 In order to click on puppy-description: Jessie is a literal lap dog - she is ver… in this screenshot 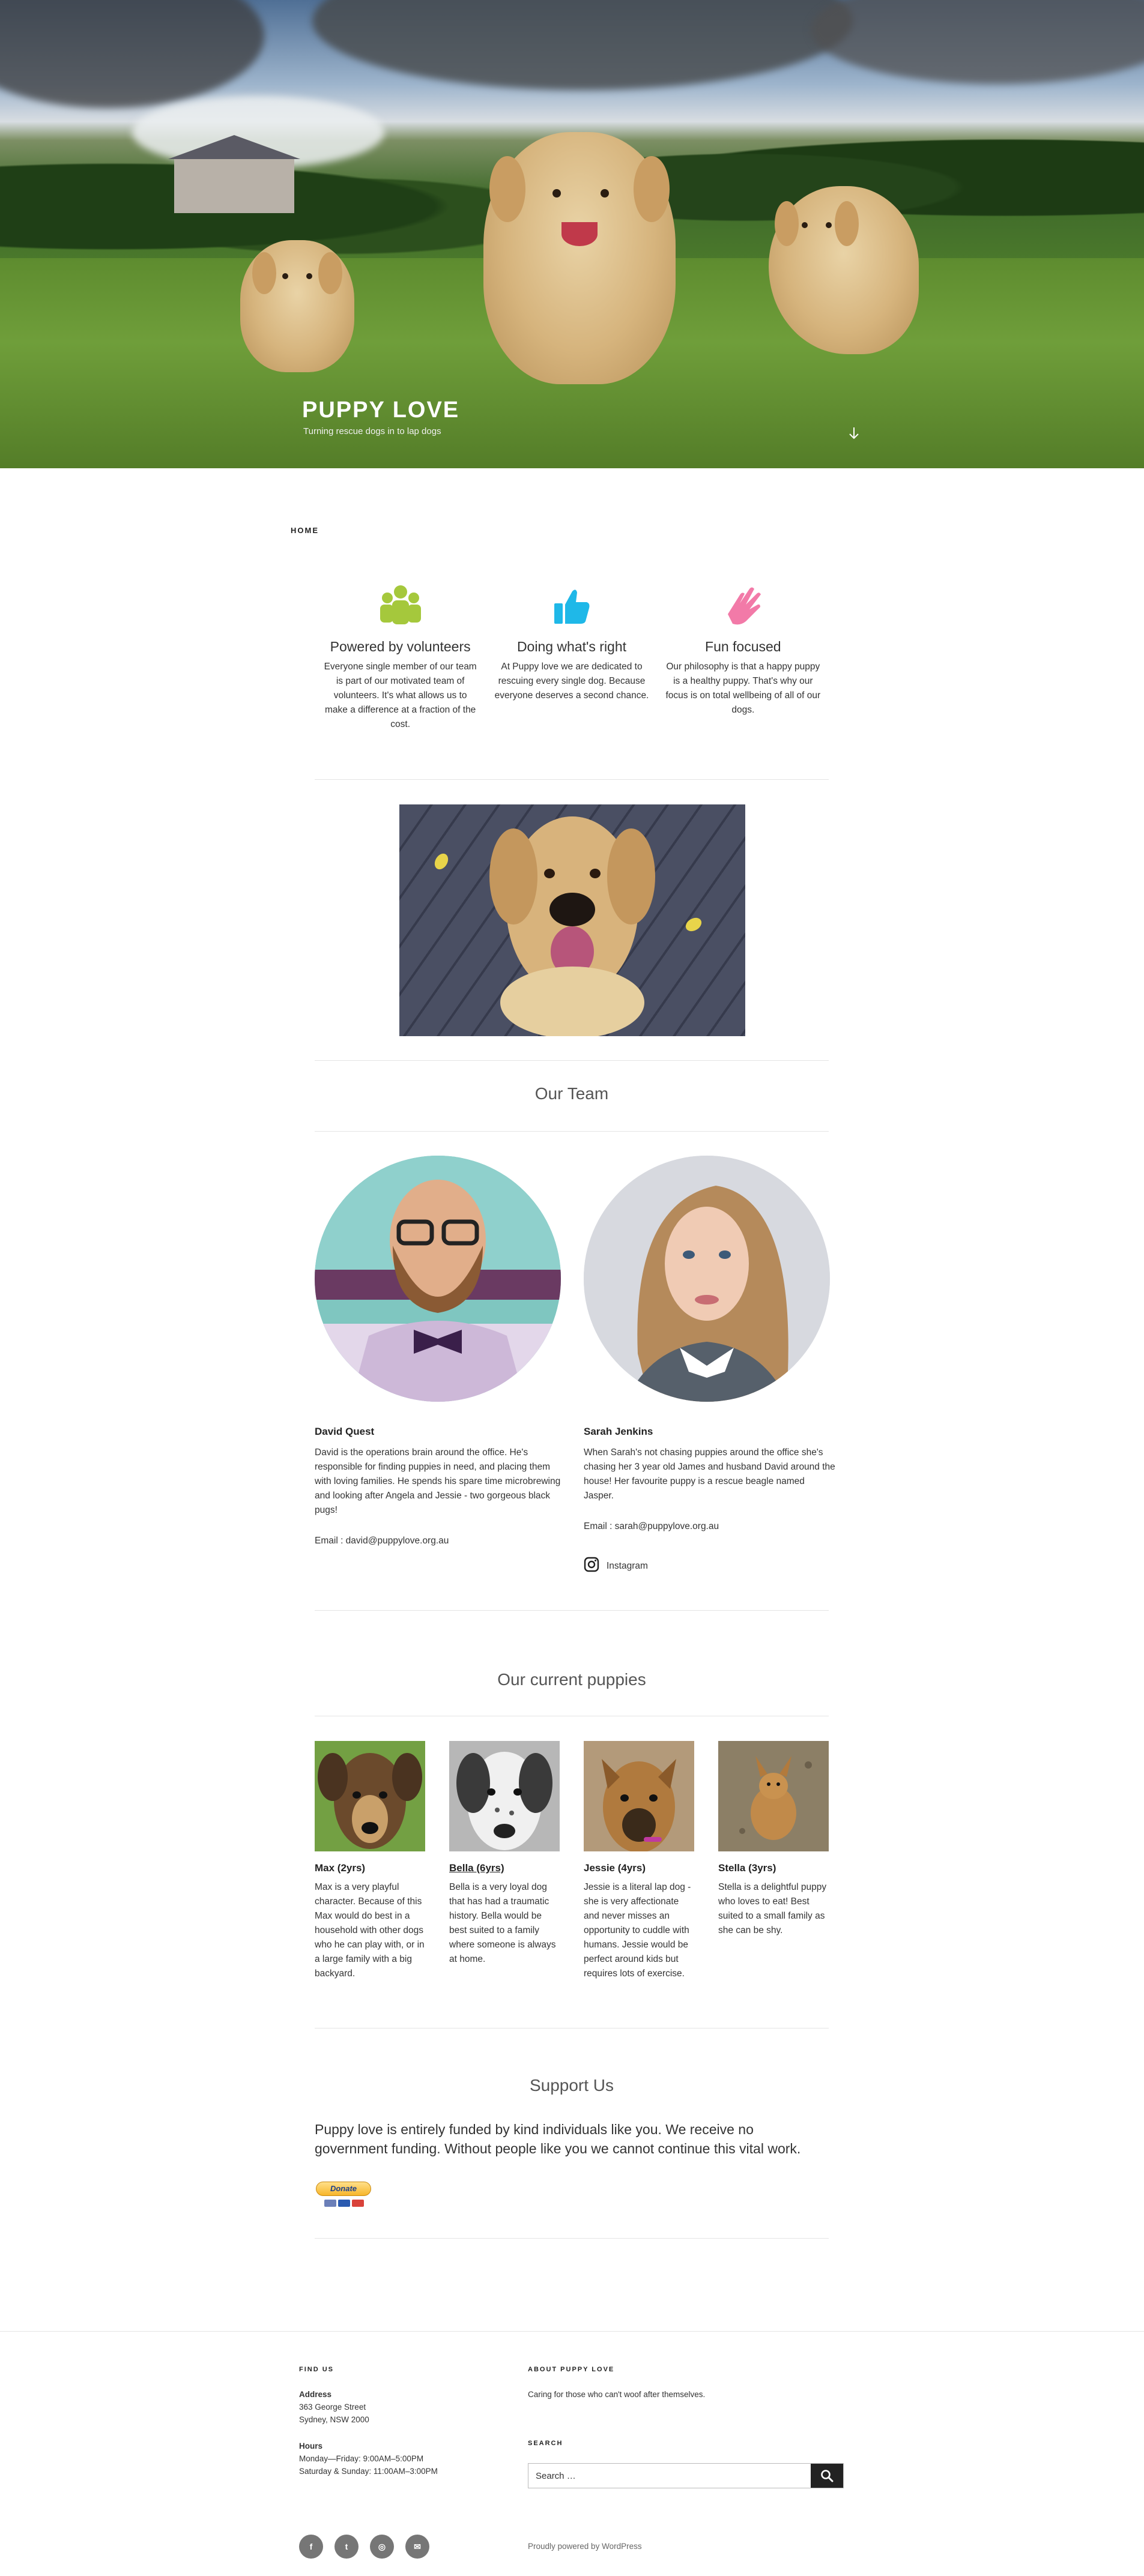, I will do `click(637, 1930)`.